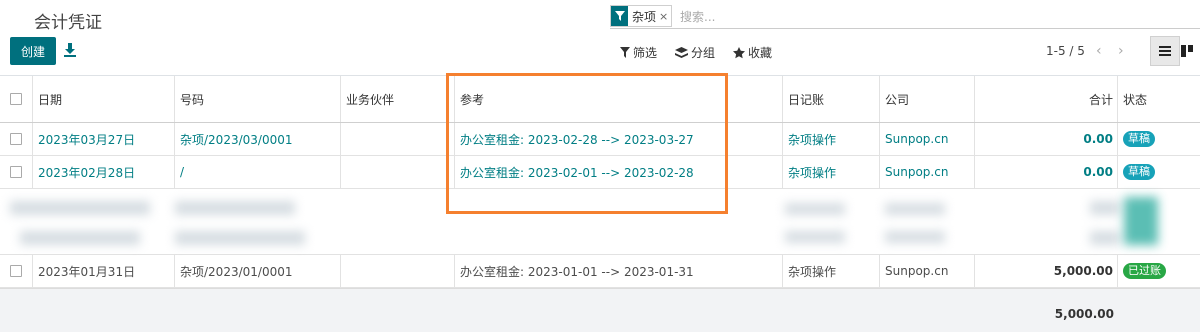 Image resolution: width=1200 pixels, height=332 pixels. I want to click on favorites-button: 收藏, so click(752, 52).